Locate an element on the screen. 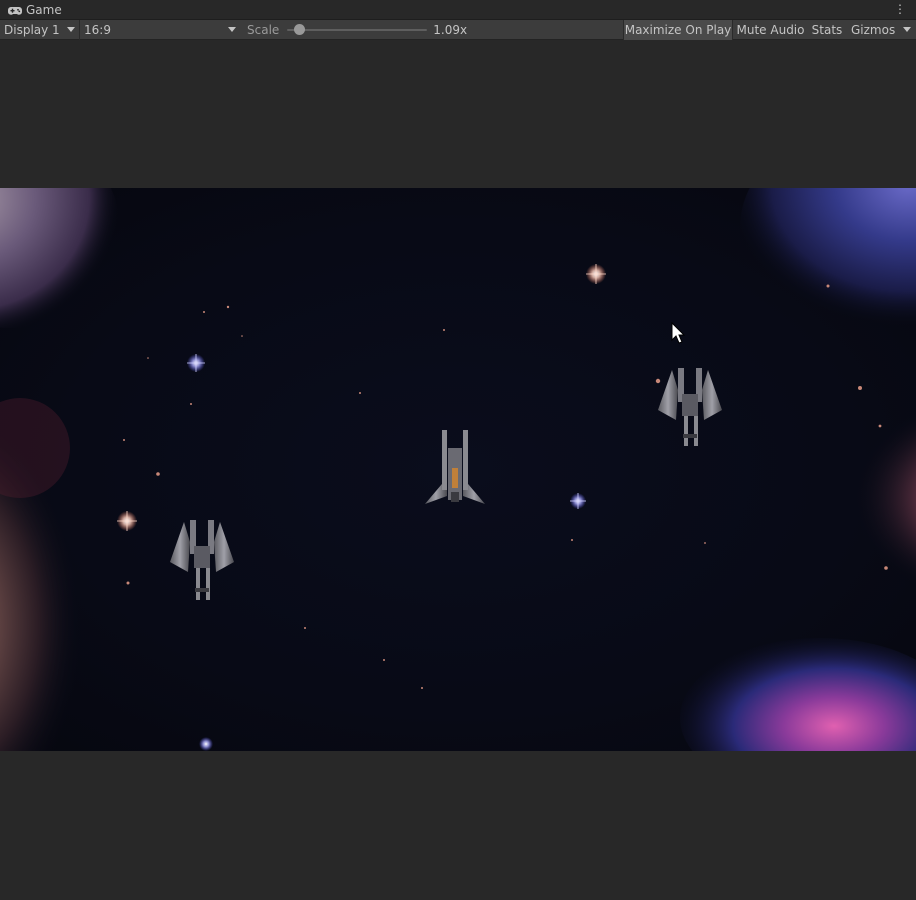 This screenshot has height=900, width=916. scale-slider is located at coordinates (357, 30).